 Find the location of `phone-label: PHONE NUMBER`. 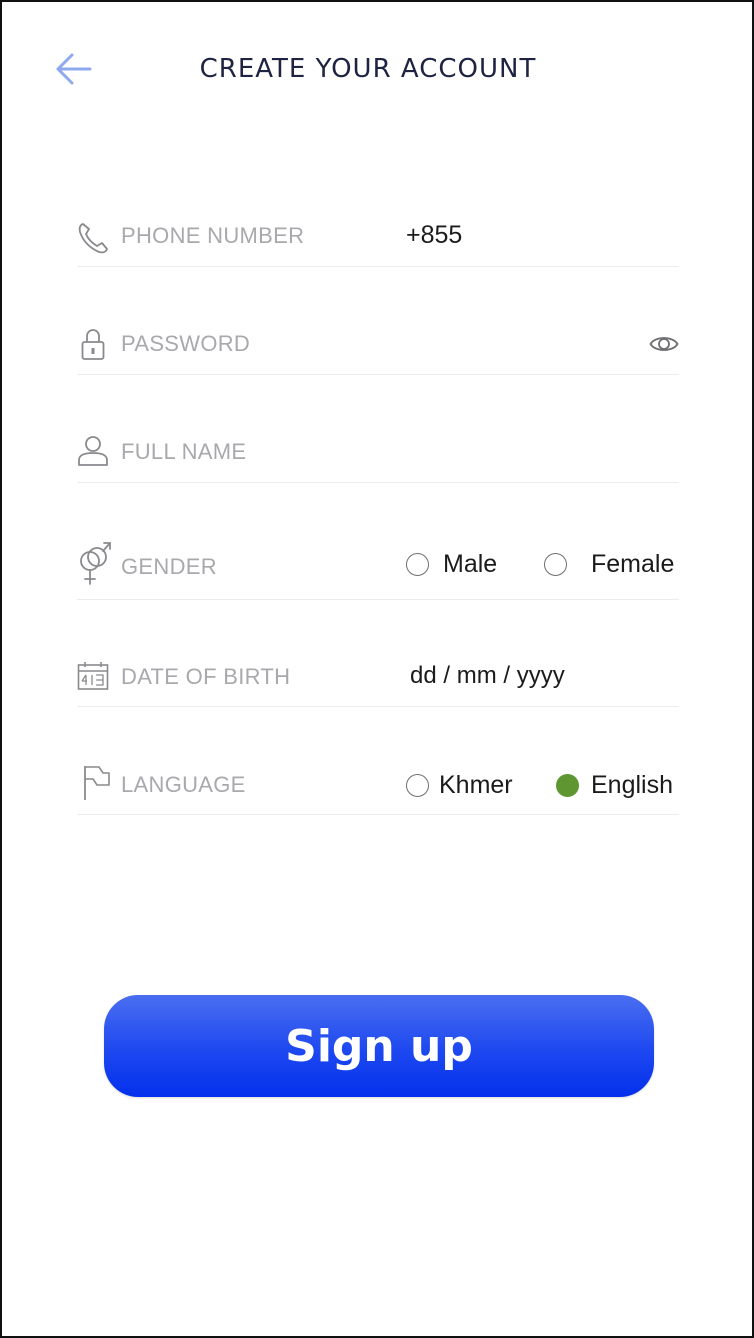

phone-label: PHONE NUMBER is located at coordinates (213, 235).